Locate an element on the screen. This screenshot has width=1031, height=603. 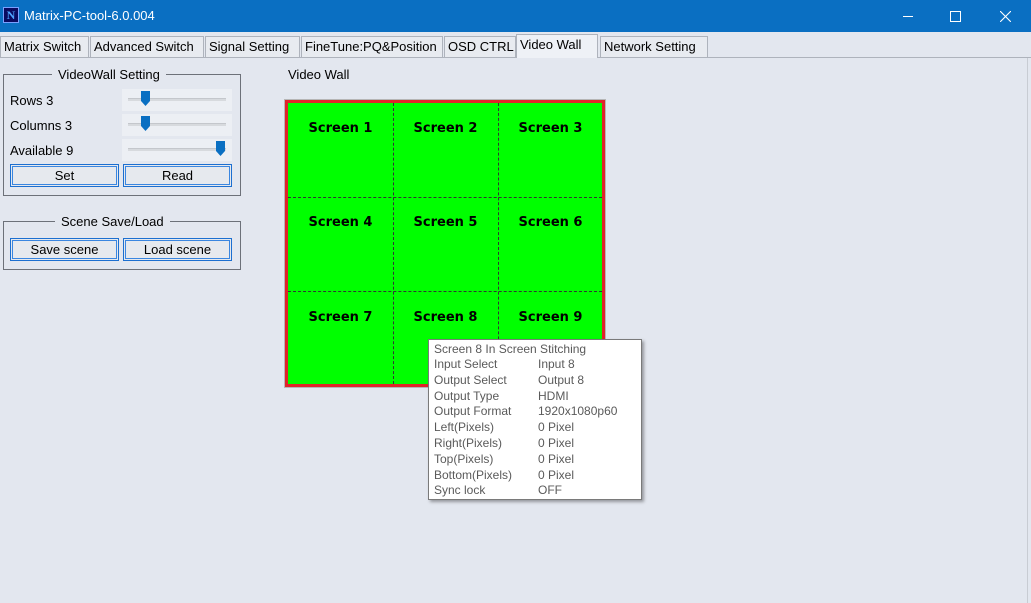
tooltip-row: Output Type HDMI is located at coordinates (535, 397).